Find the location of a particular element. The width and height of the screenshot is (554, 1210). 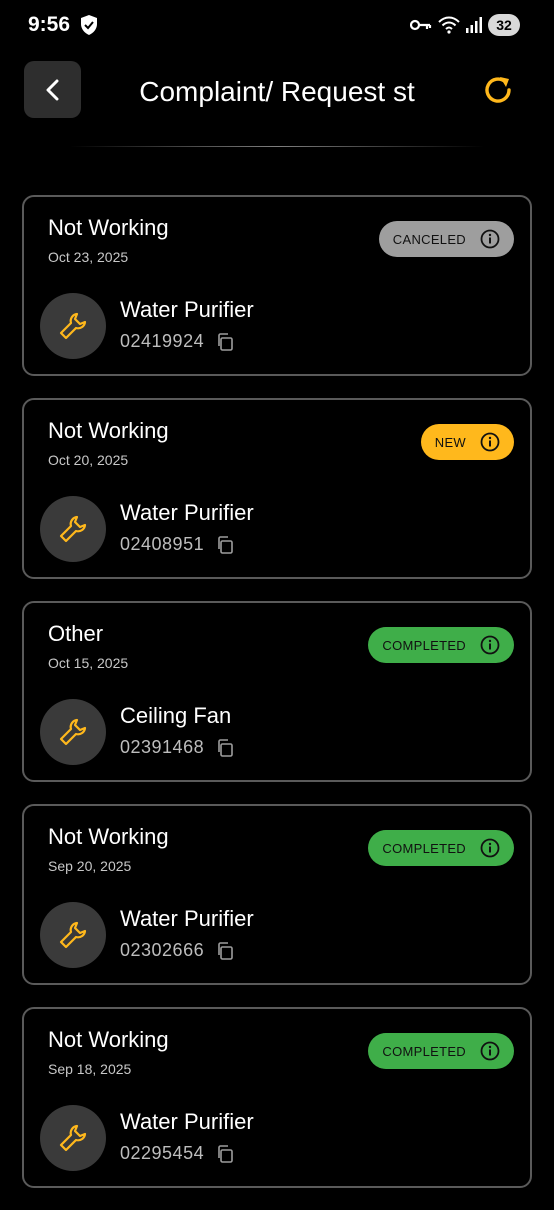

product-name: Ceiling Fan is located at coordinates (176, 715).